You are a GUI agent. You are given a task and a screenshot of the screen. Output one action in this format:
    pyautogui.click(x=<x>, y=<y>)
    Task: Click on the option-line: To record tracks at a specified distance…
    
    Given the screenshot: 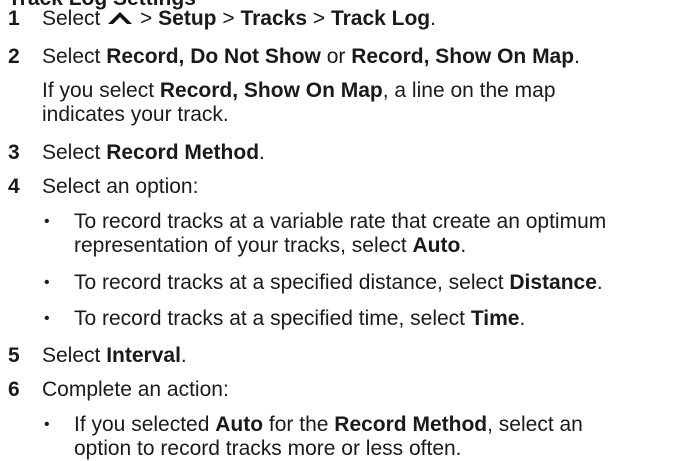 What is the action you would take?
    pyautogui.click(x=338, y=282)
    